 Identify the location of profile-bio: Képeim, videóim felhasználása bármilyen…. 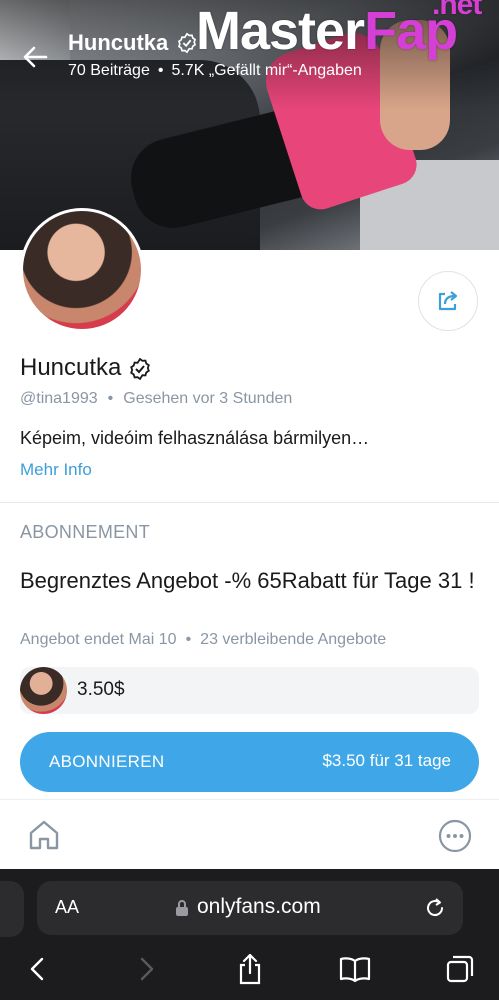
(195, 438).